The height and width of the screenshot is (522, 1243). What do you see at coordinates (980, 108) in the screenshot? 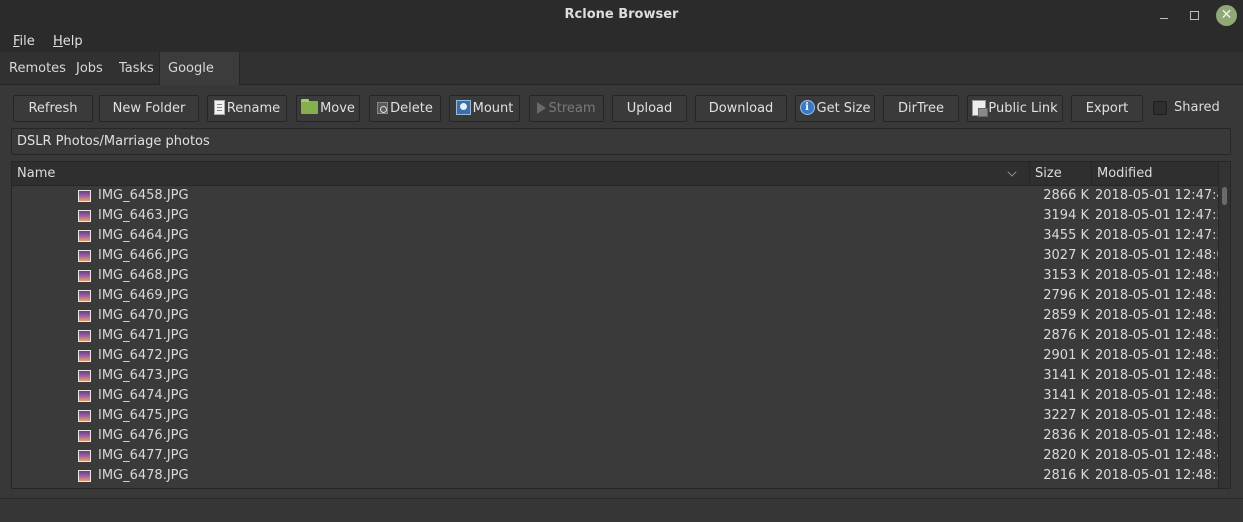
I see `public-link-icon` at bounding box center [980, 108].